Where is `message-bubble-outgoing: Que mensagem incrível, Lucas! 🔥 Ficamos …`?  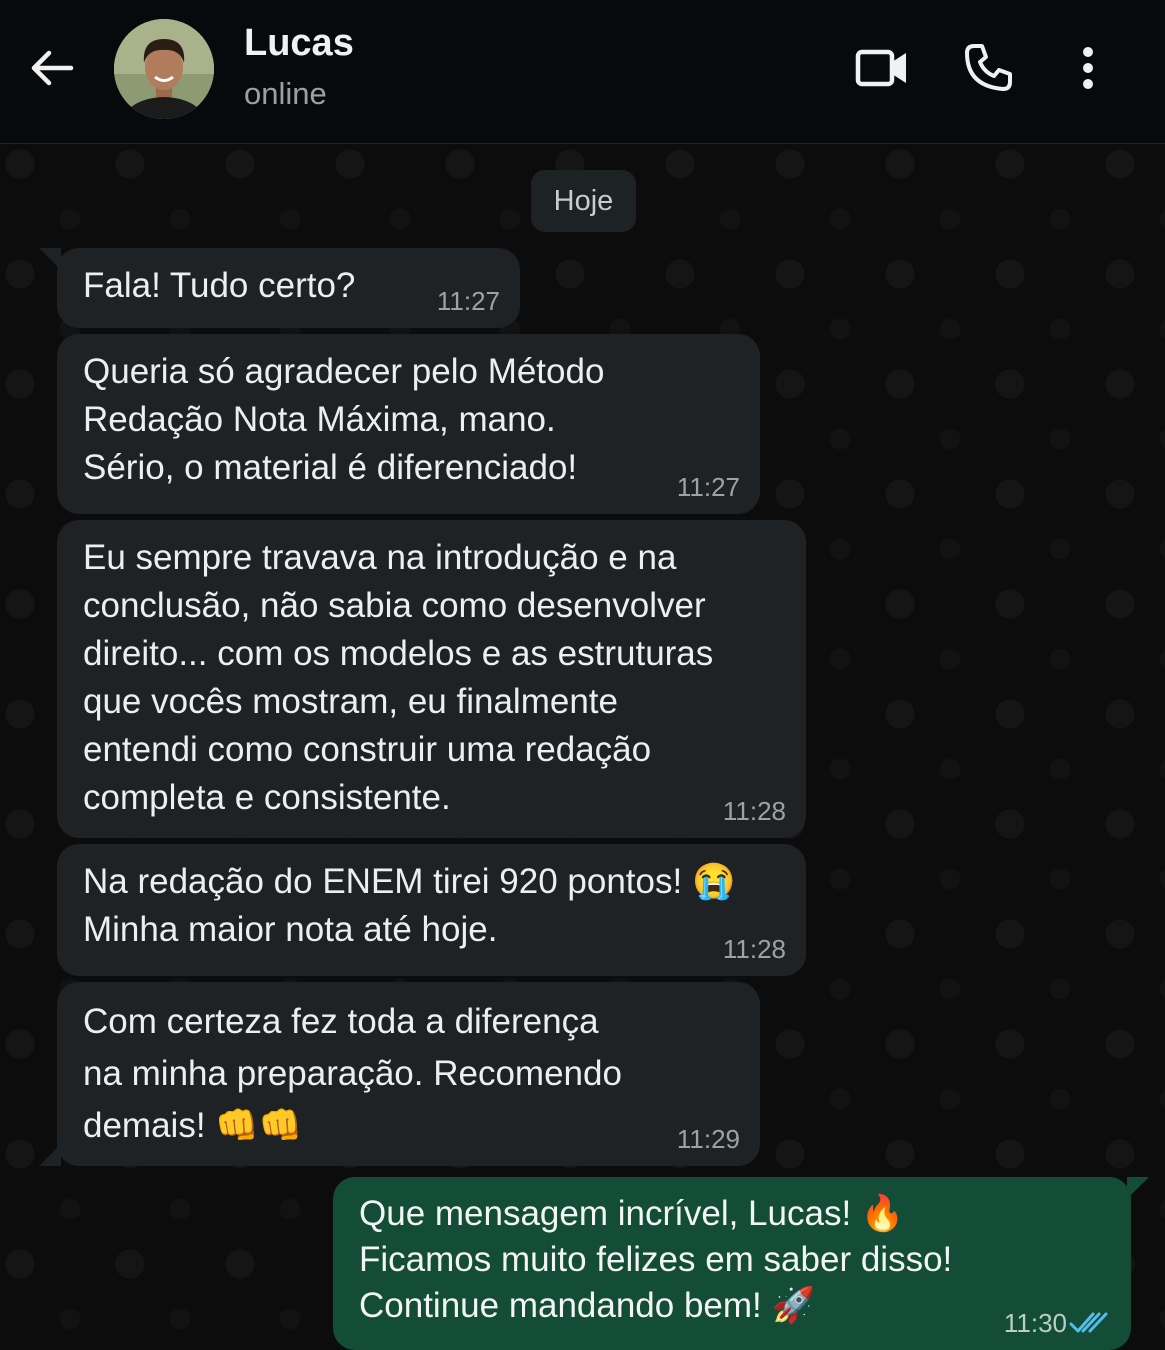 message-bubble-outgoing: Que mensagem incrível, Lucas! 🔥 Ficamos … is located at coordinates (741, 1263).